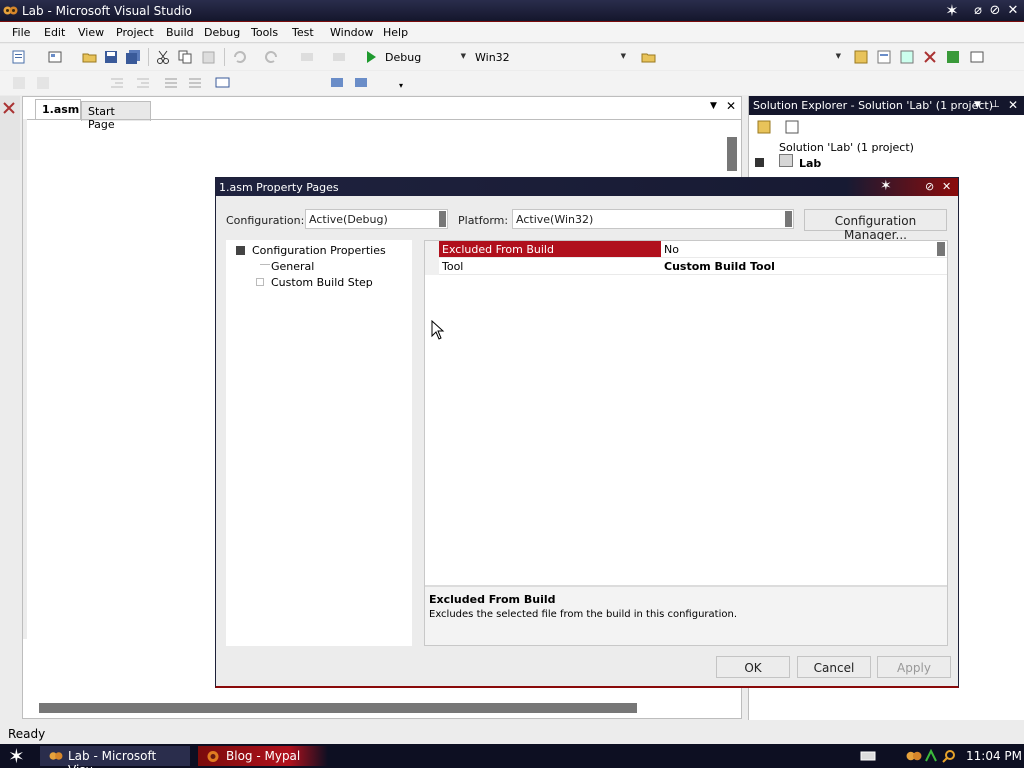 This screenshot has height=768, width=1024. Describe the element at coordinates (792, 127) in the screenshot. I see `show-all-files-icon` at that location.